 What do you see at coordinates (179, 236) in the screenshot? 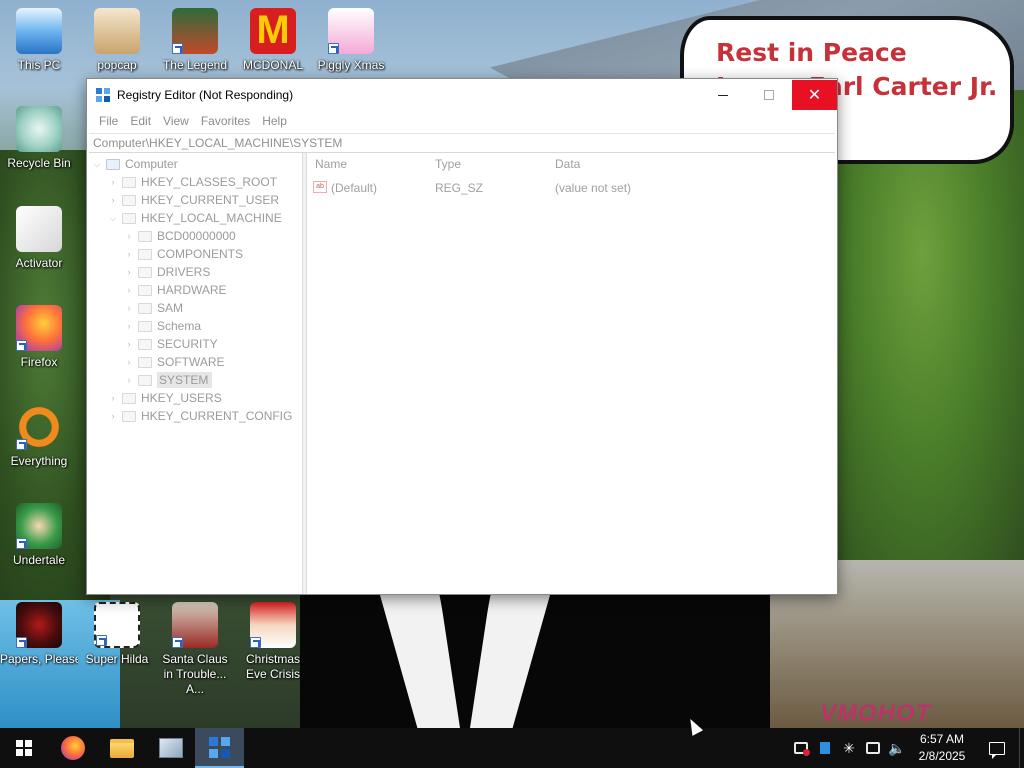
I see `tree-node-bcd: › BCD00000000` at bounding box center [179, 236].